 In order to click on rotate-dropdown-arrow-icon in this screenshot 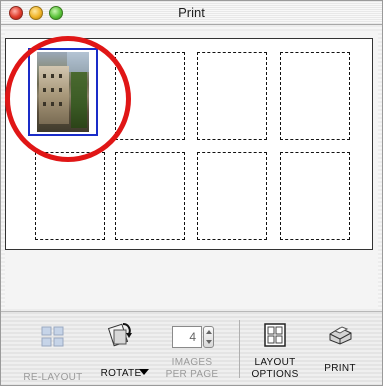, I will do `click(144, 372)`.